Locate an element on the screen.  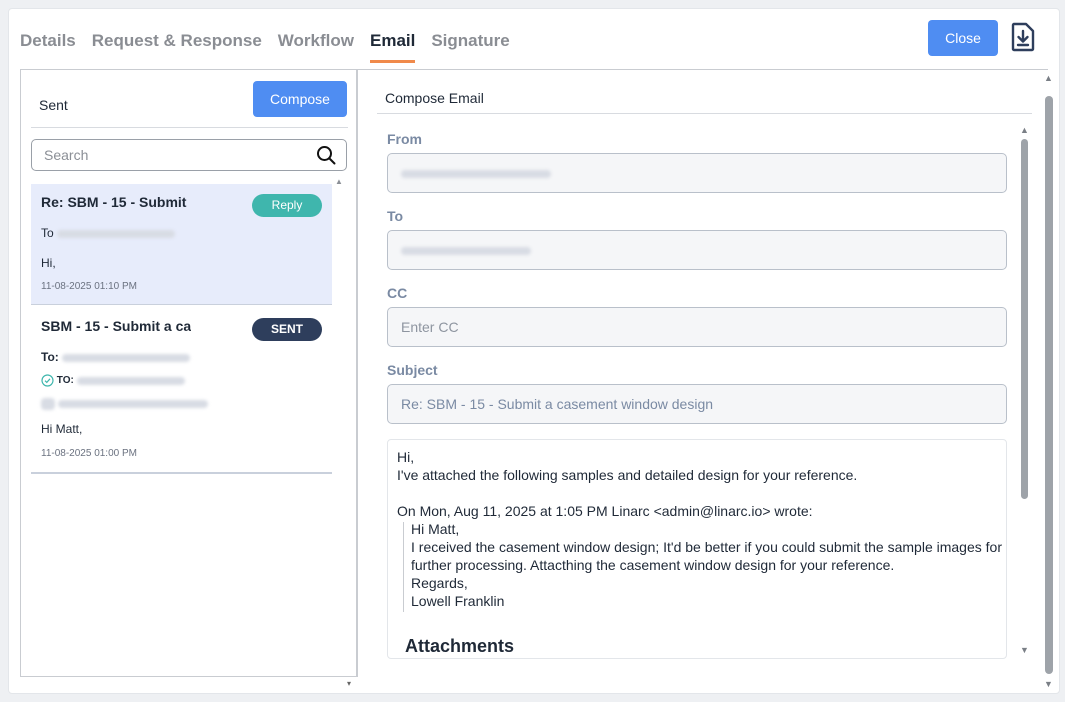
to-label: To: is located at coordinates (50, 357).